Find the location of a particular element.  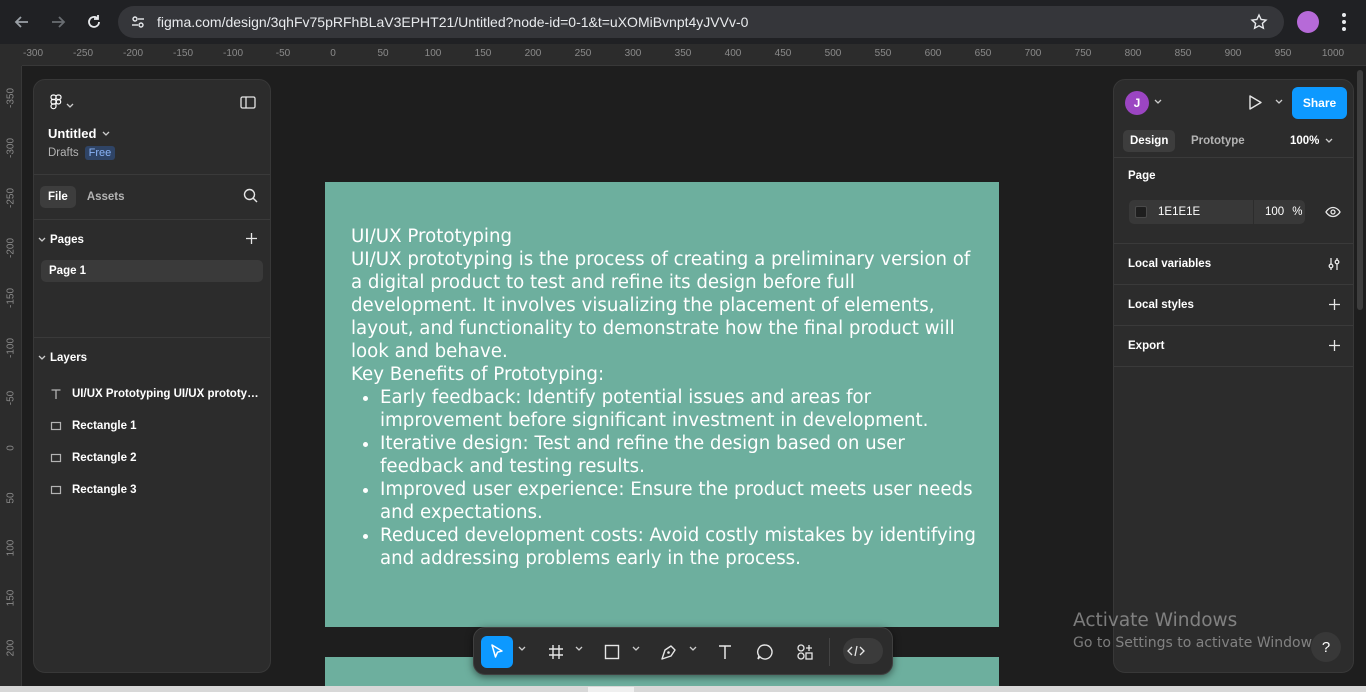

eye-icon is located at coordinates (1333, 214).